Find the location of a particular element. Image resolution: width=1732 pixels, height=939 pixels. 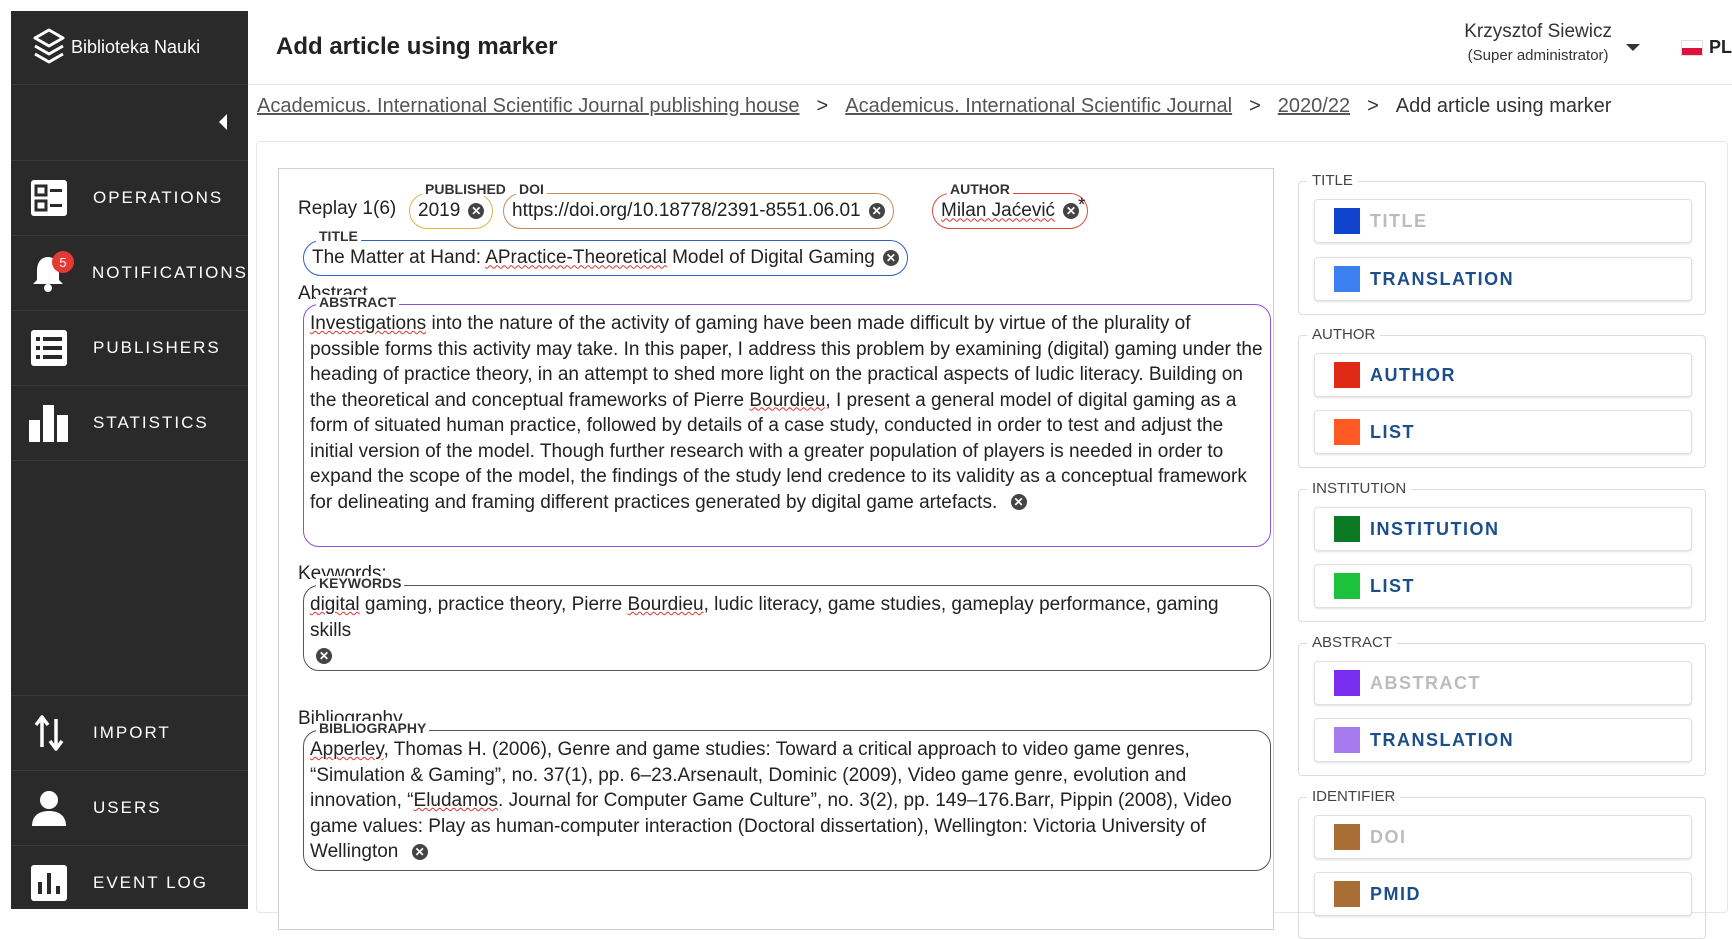

bibliography-label: BIBLIOGRAPHY is located at coordinates (373, 728).